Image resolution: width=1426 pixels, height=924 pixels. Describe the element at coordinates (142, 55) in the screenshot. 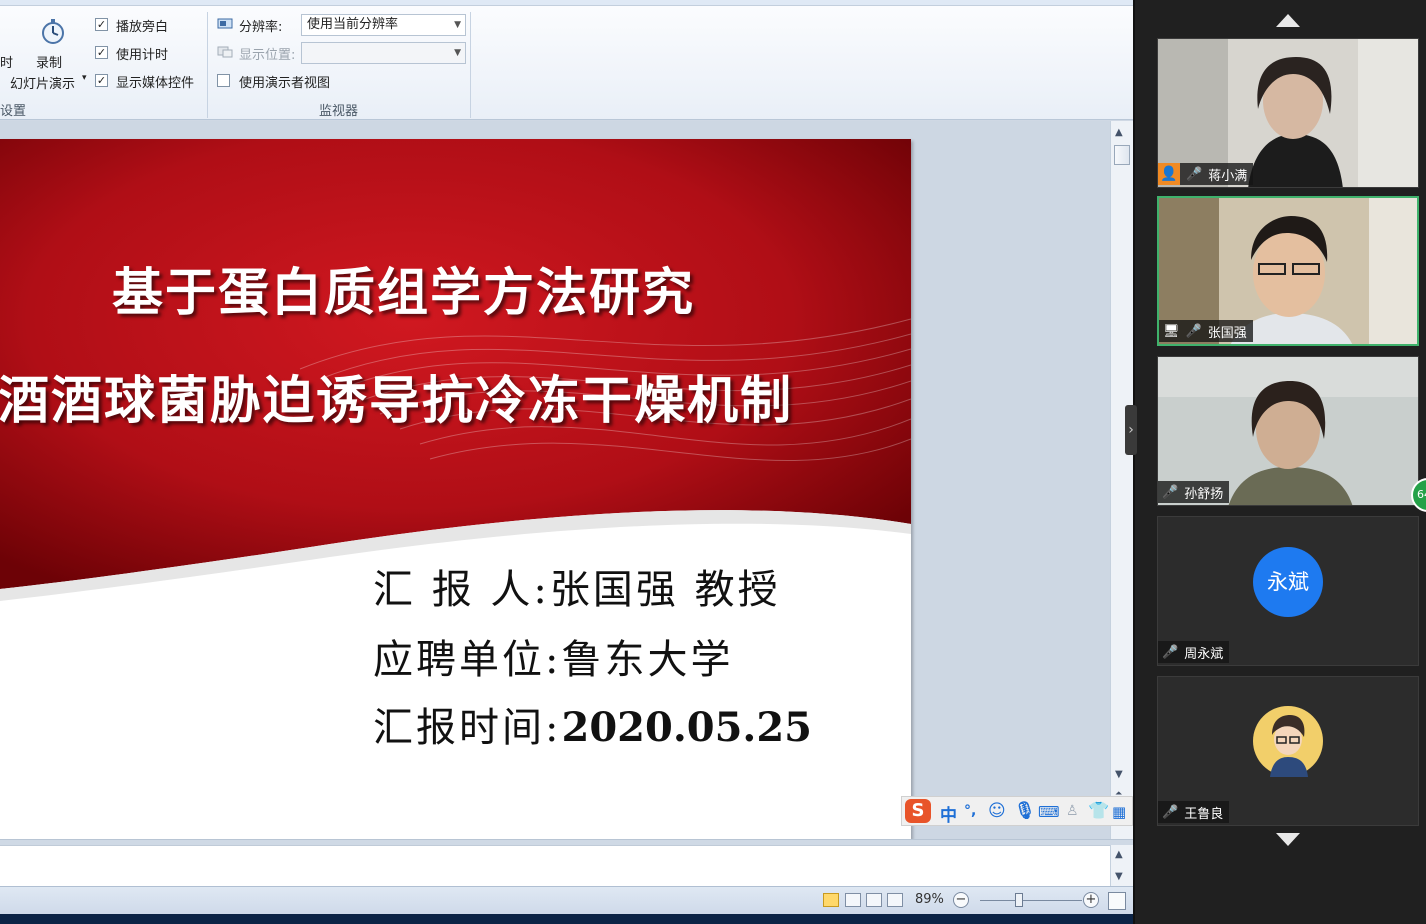

I see `use-timings-label: 使用计时` at that location.